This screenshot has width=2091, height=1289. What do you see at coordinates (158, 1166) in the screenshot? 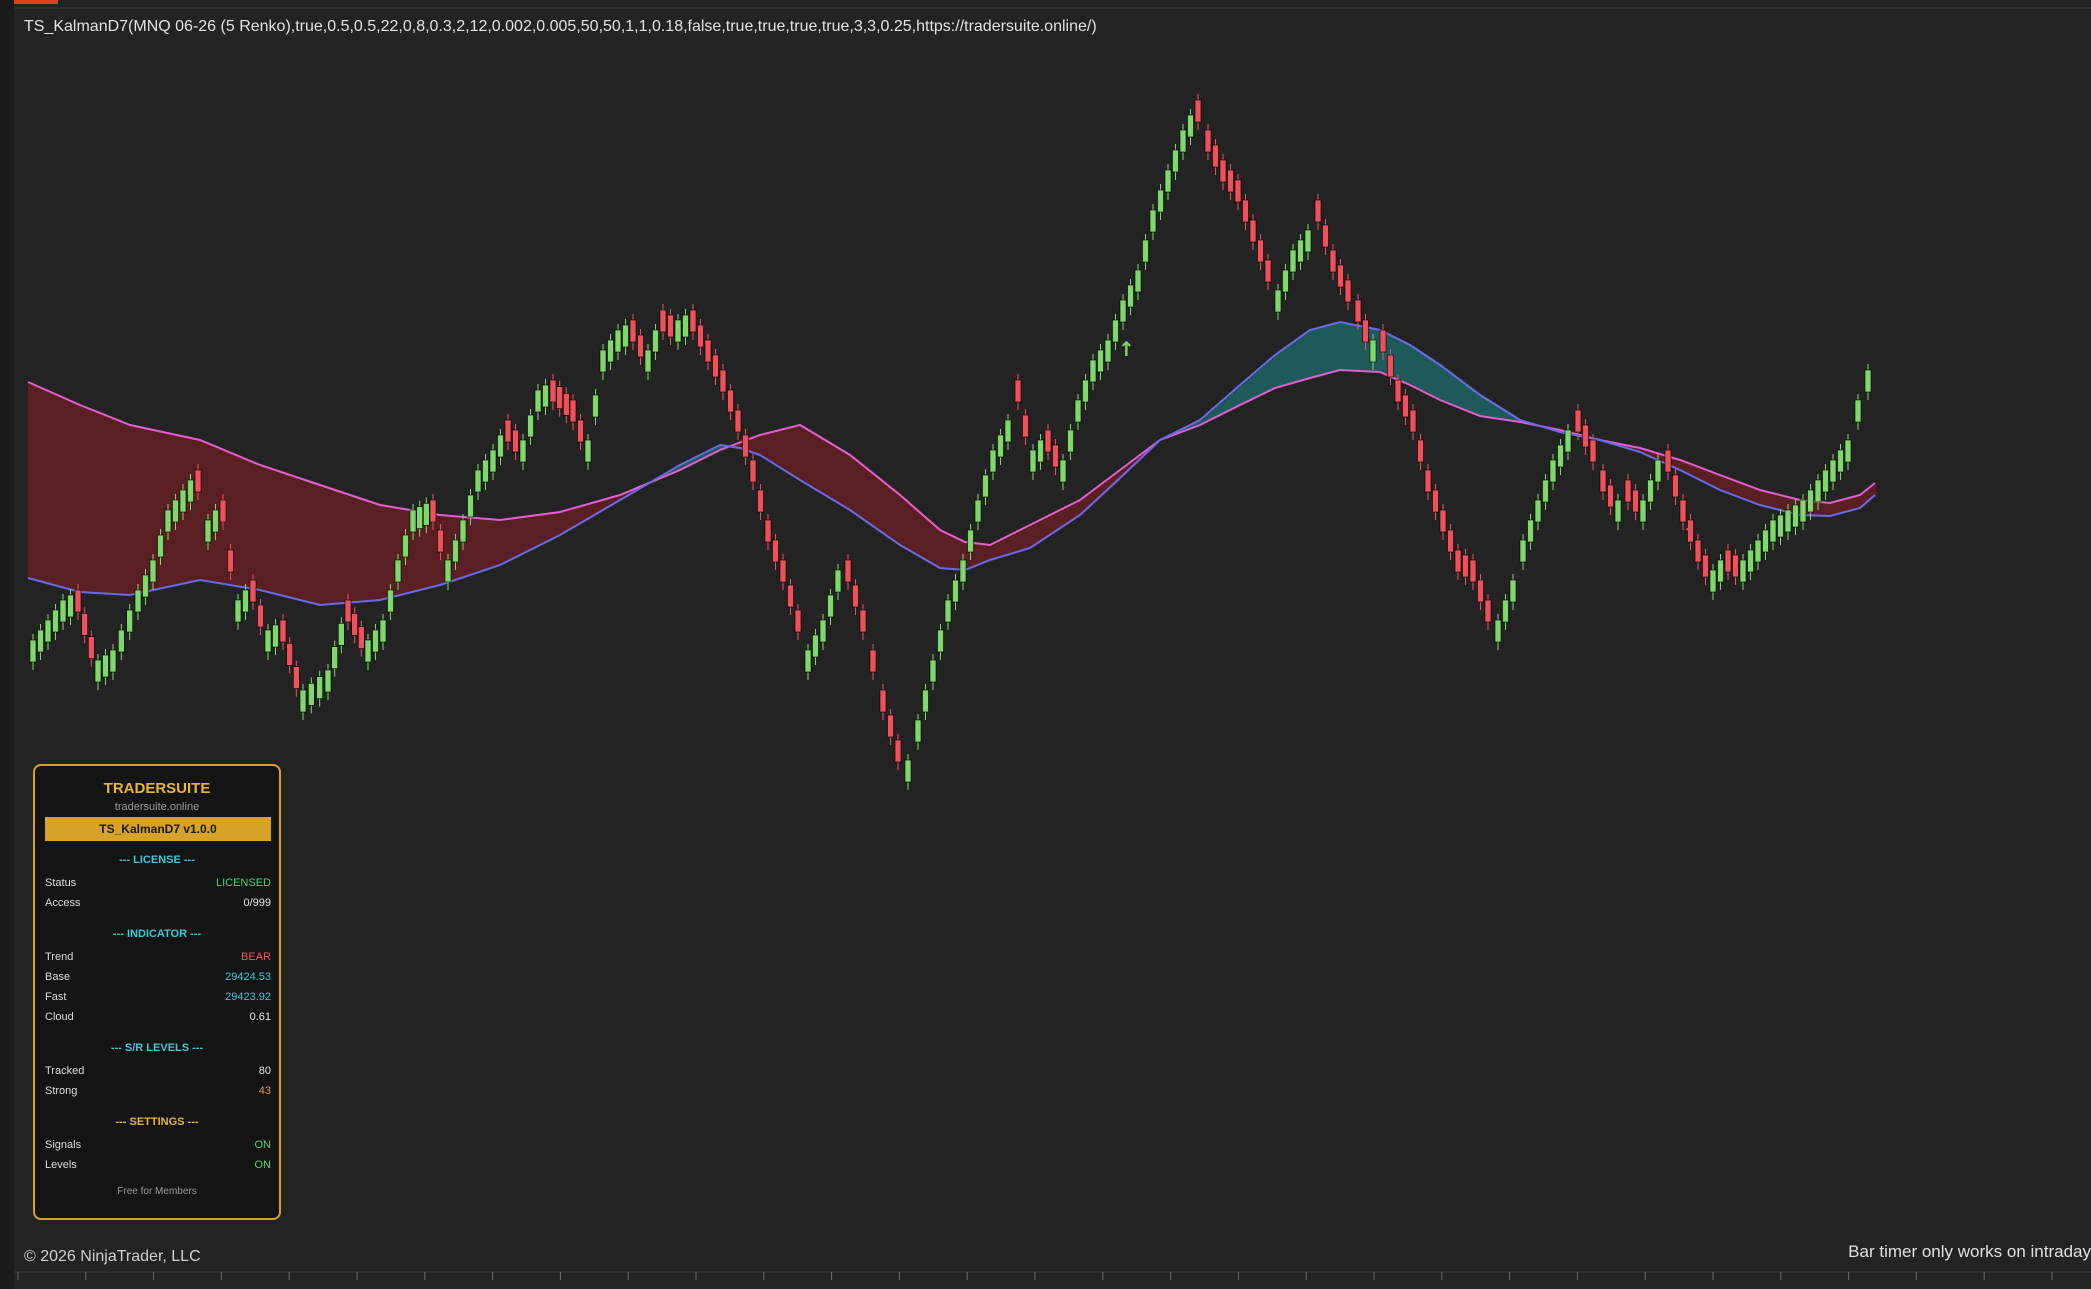
I see `levels-row: Levels ON` at bounding box center [158, 1166].